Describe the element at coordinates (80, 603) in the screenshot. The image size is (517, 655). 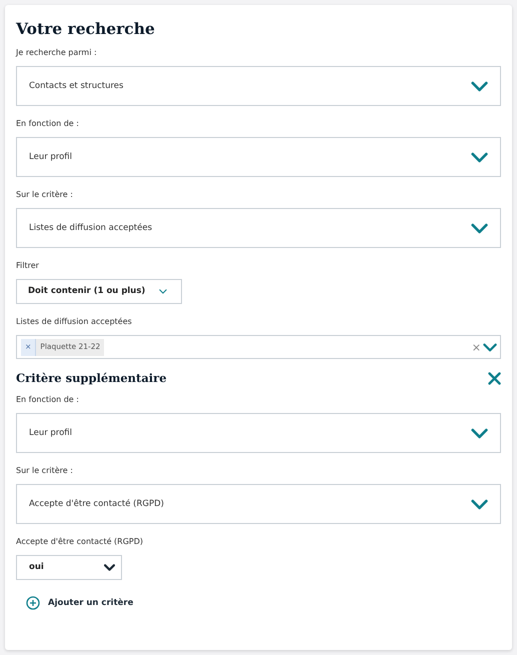
I see `add-criterion-button: Ajouter un critère` at that location.